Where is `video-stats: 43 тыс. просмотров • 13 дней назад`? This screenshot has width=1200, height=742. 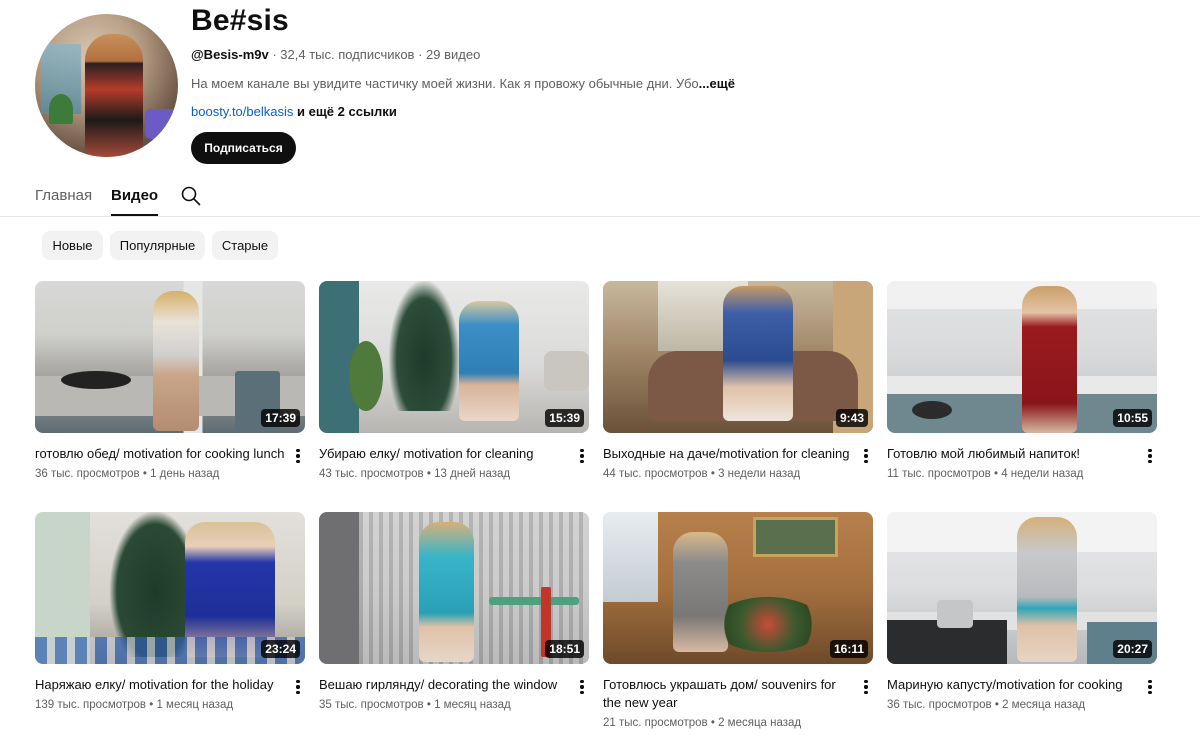
video-stats: 43 тыс. просмотров • 13 дней назад is located at coordinates (415, 474).